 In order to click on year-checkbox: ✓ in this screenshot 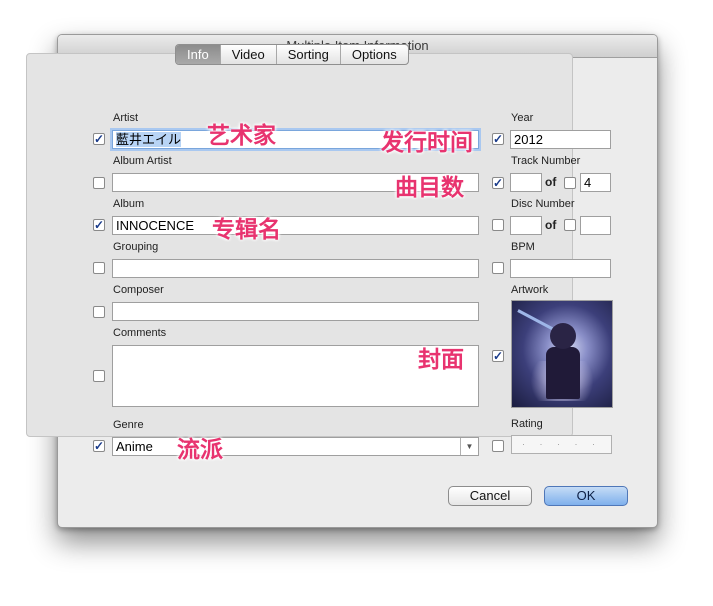, I will do `click(498, 139)`.